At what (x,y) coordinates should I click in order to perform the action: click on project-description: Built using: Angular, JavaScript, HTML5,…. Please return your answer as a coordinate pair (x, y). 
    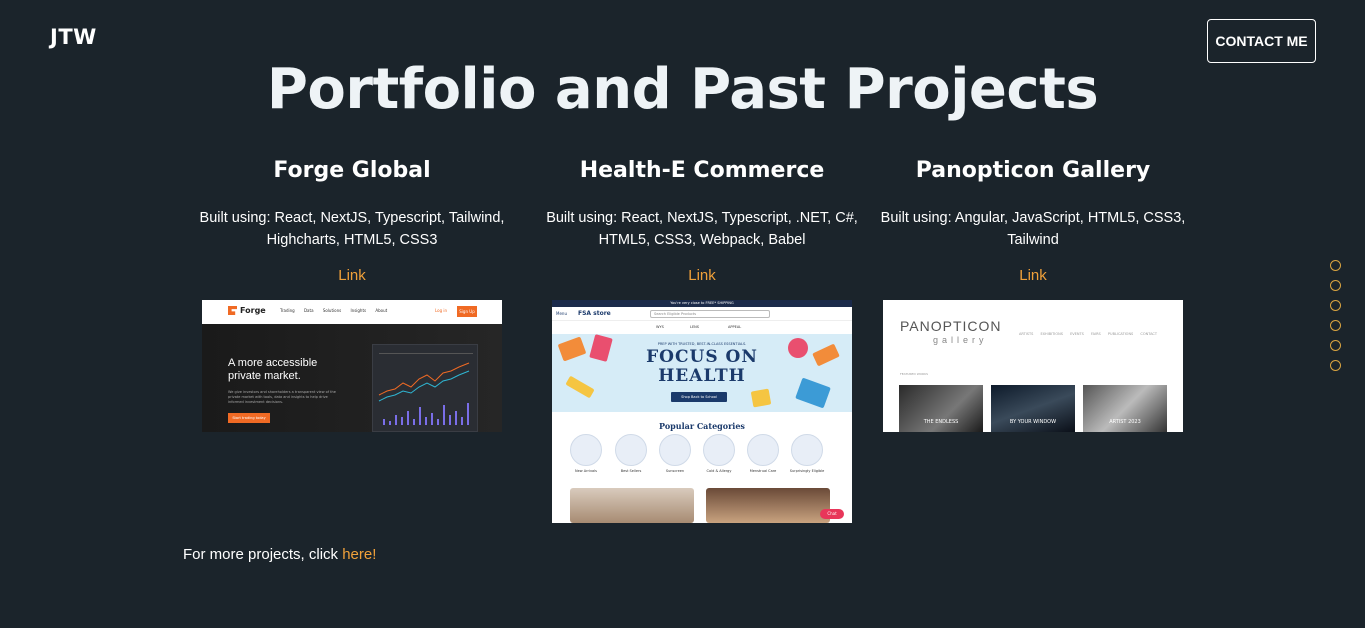
    Looking at the image, I should click on (1033, 229).